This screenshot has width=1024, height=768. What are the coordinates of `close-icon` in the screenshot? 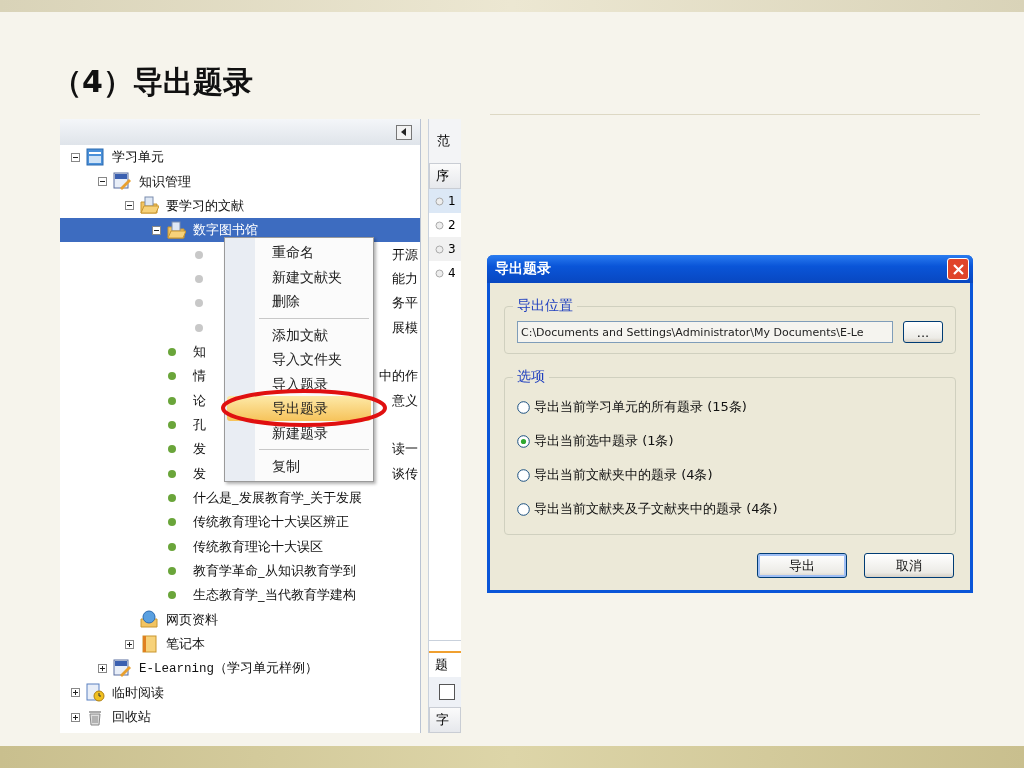 It's located at (958, 269).